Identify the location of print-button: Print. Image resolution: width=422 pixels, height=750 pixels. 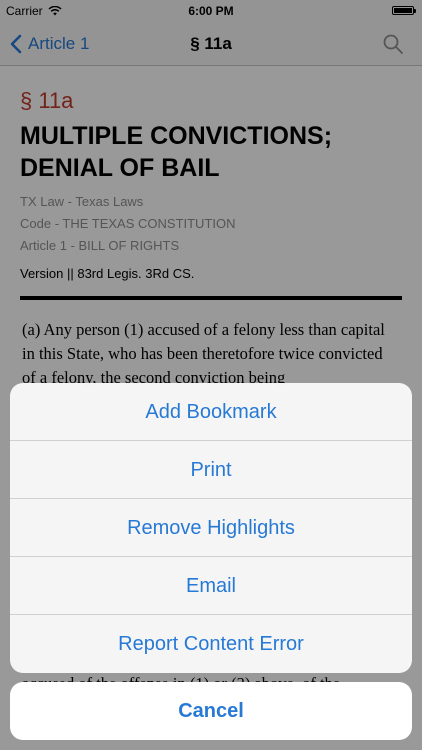
(211, 470).